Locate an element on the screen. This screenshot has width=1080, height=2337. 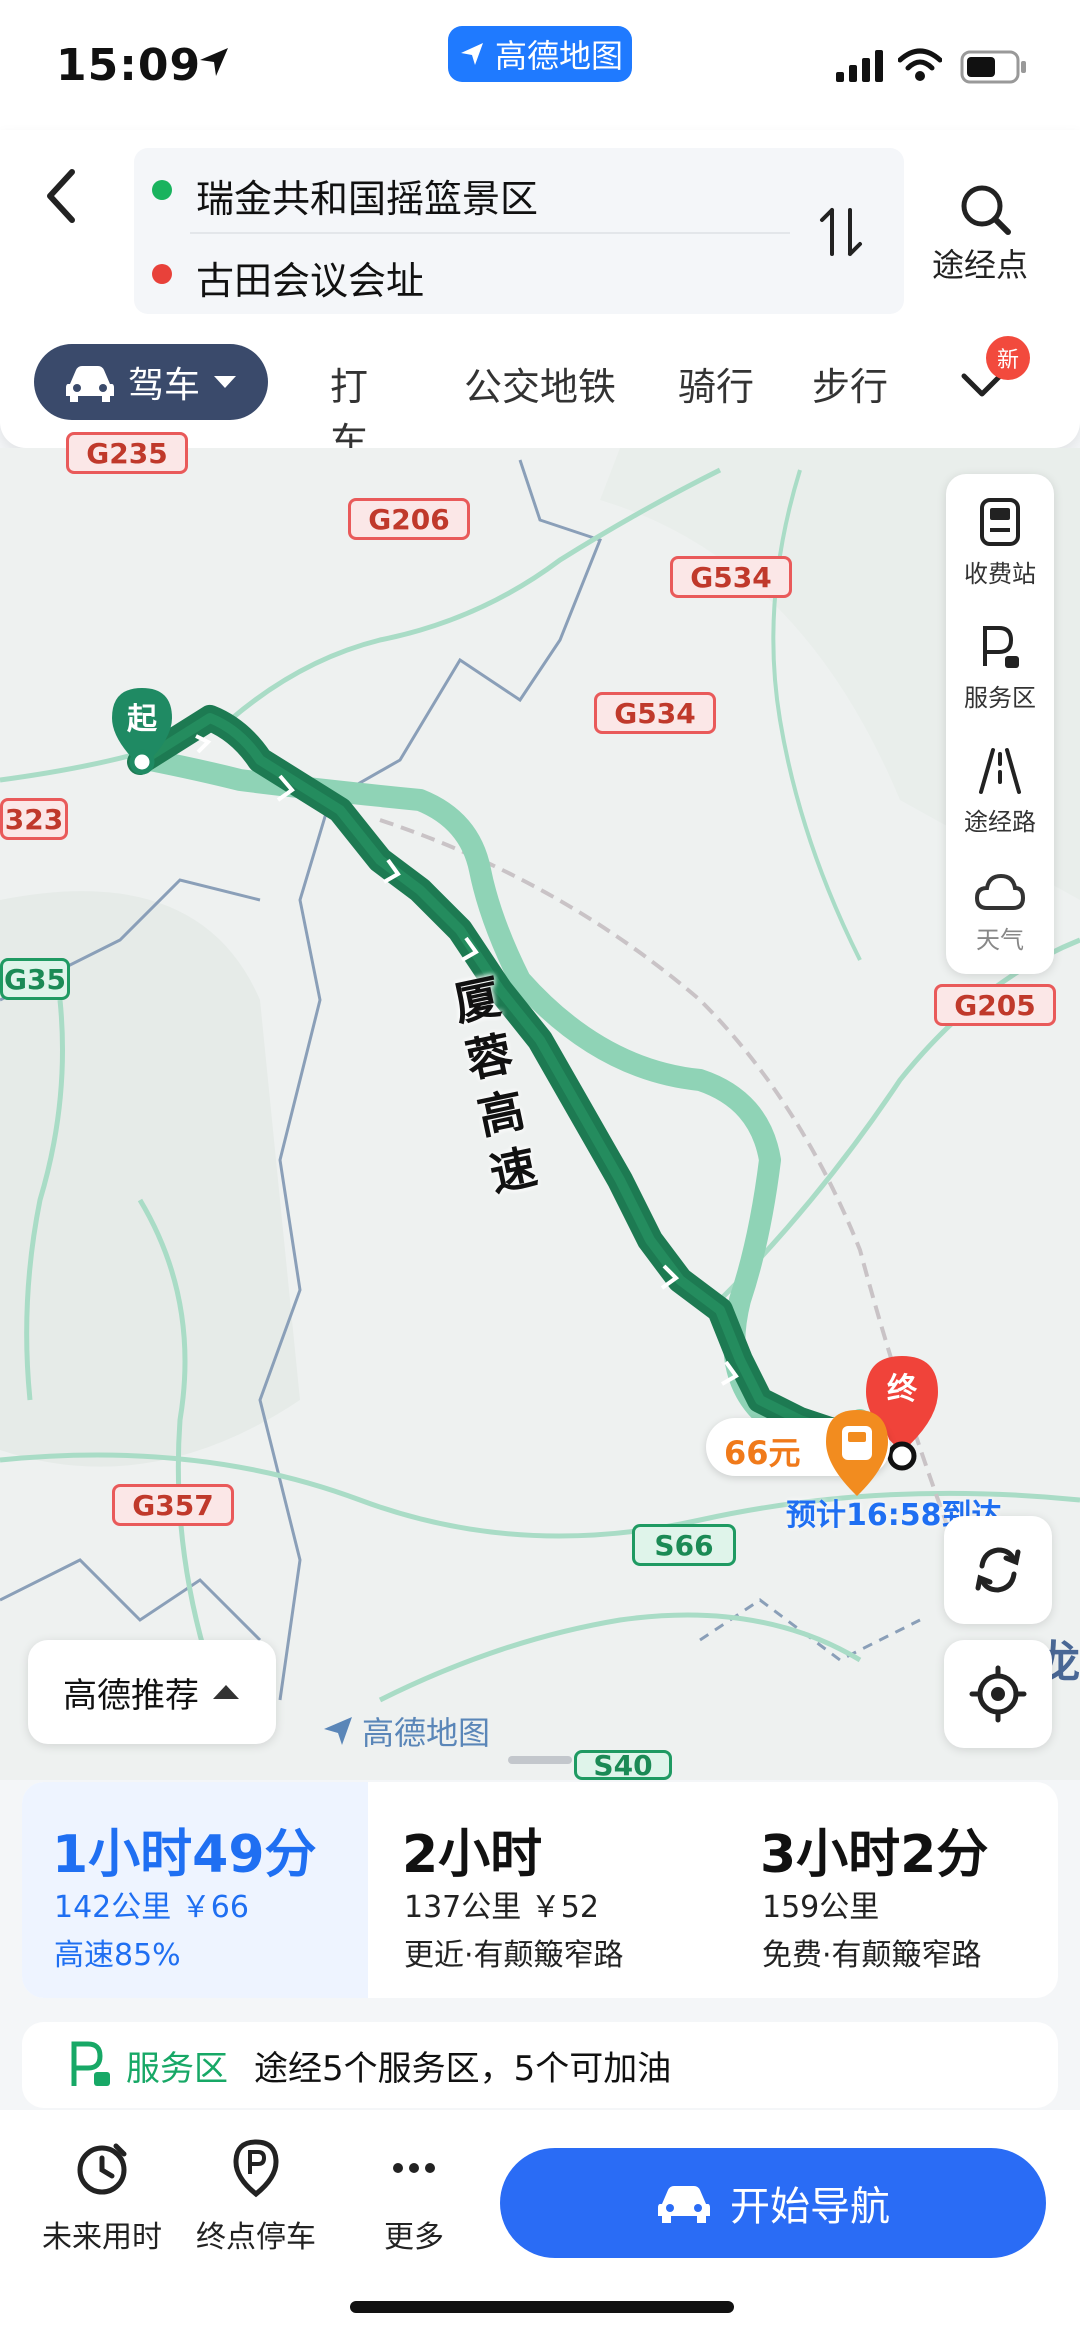
search-icon is located at coordinates (986, 210).